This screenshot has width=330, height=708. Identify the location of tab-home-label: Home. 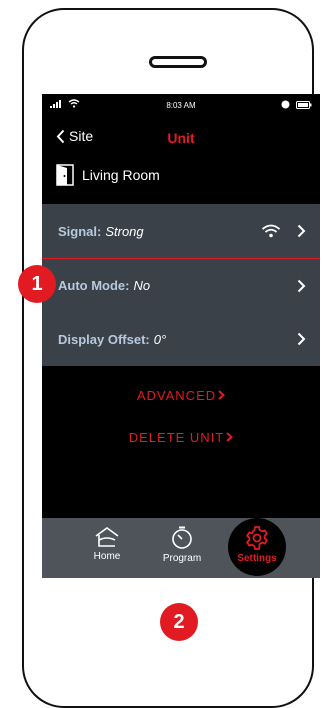
(107, 556).